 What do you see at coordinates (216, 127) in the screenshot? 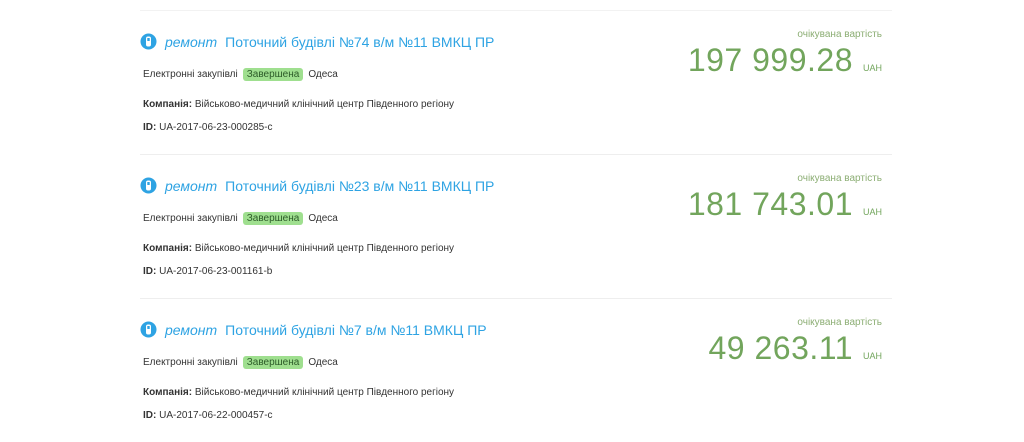
I see `tender-id: UA-2017-06-23-000285-c` at bounding box center [216, 127].